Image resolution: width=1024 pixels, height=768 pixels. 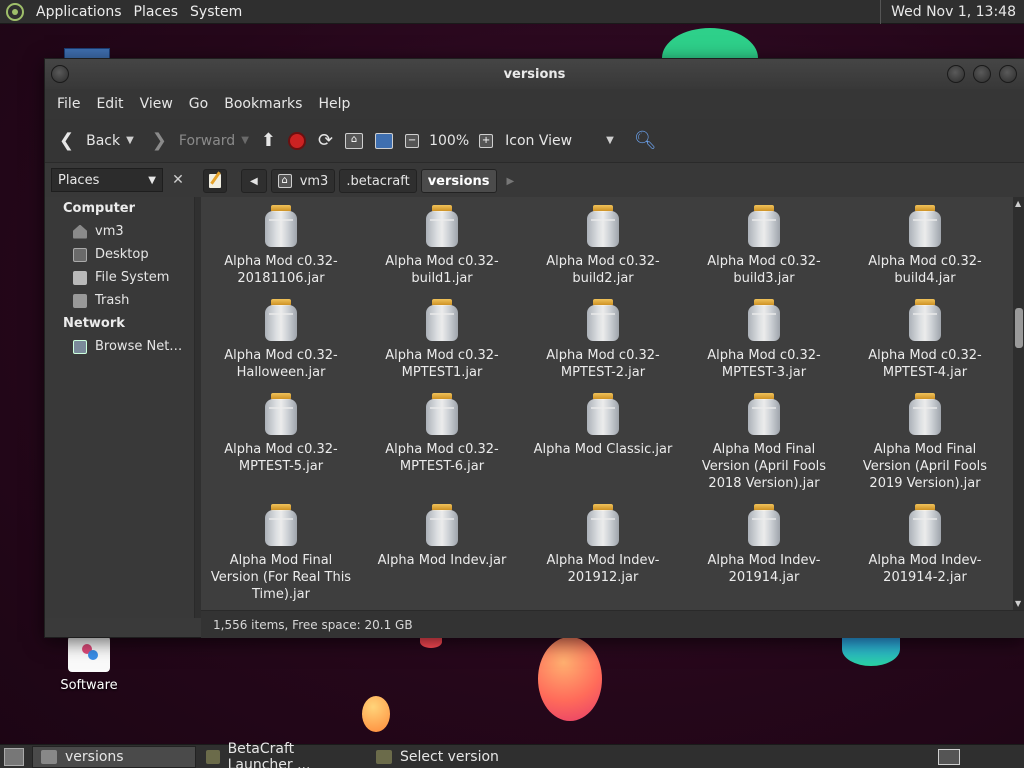 What do you see at coordinates (764, 336) in the screenshot?
I see `file-item: Alpha Mod c0.32-MPTEST-3.jar` at bounding box center [764, 336].